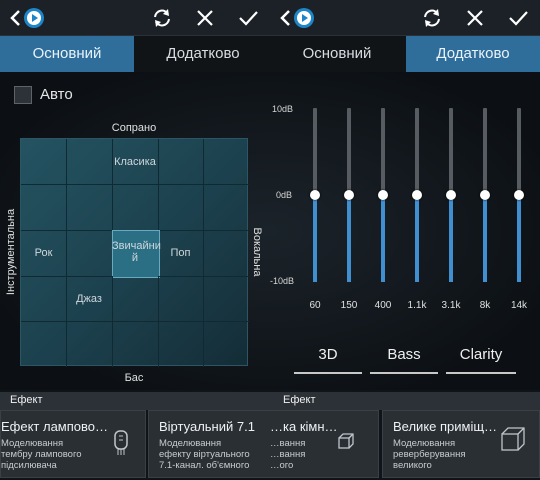 Image resolution: width=540 pixels, height=480 pixels. Describe the element at coordinates (405, 18) in the screenshot. I see `toolbar-right` at that location.